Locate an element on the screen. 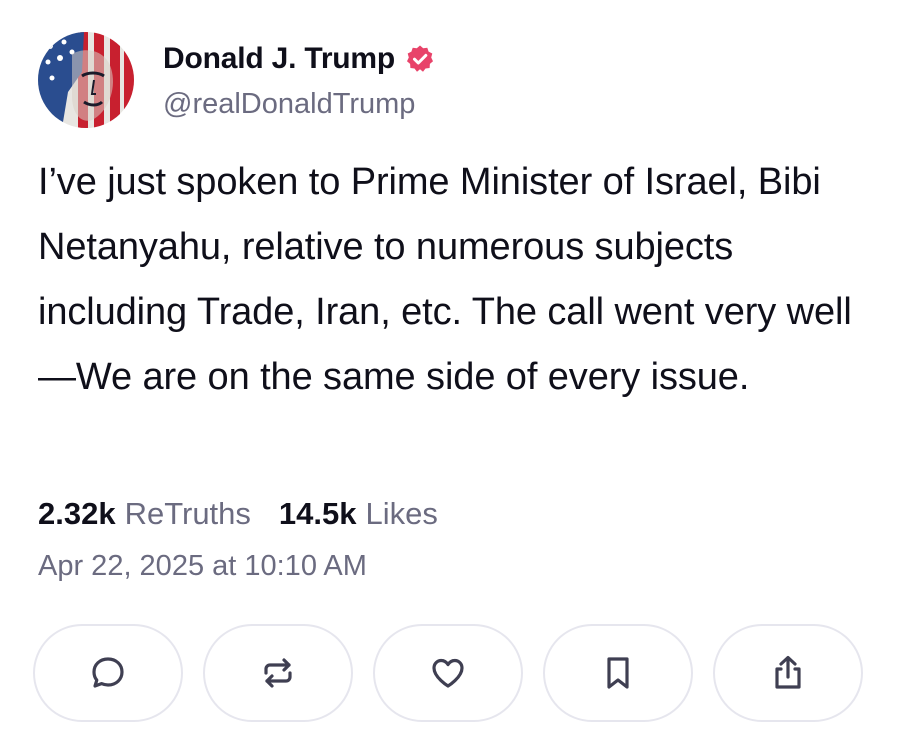 This screenshot has height=742, width=900. retruth-button is located at coordinates (278, 673).